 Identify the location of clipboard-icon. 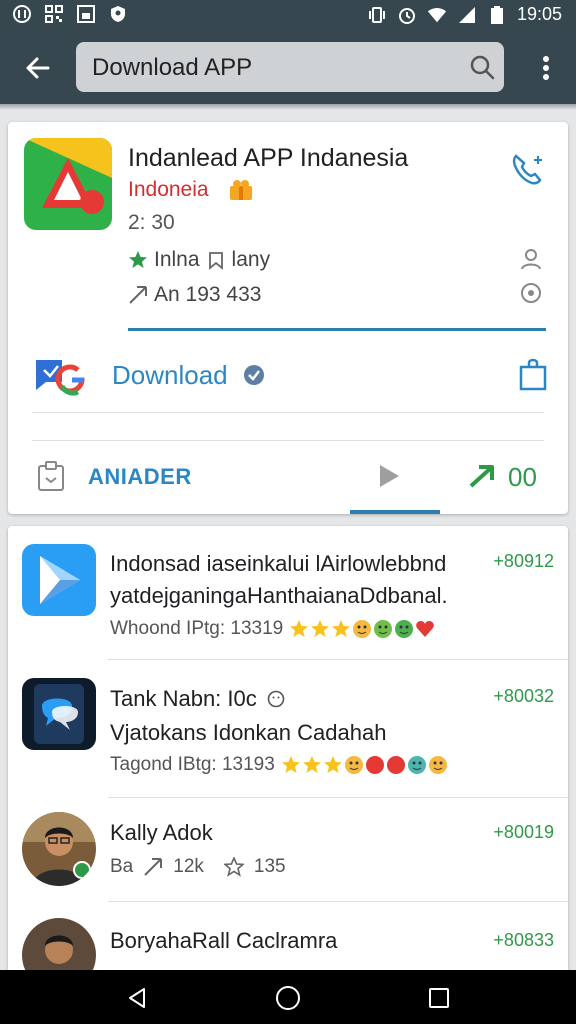
(51, 476).